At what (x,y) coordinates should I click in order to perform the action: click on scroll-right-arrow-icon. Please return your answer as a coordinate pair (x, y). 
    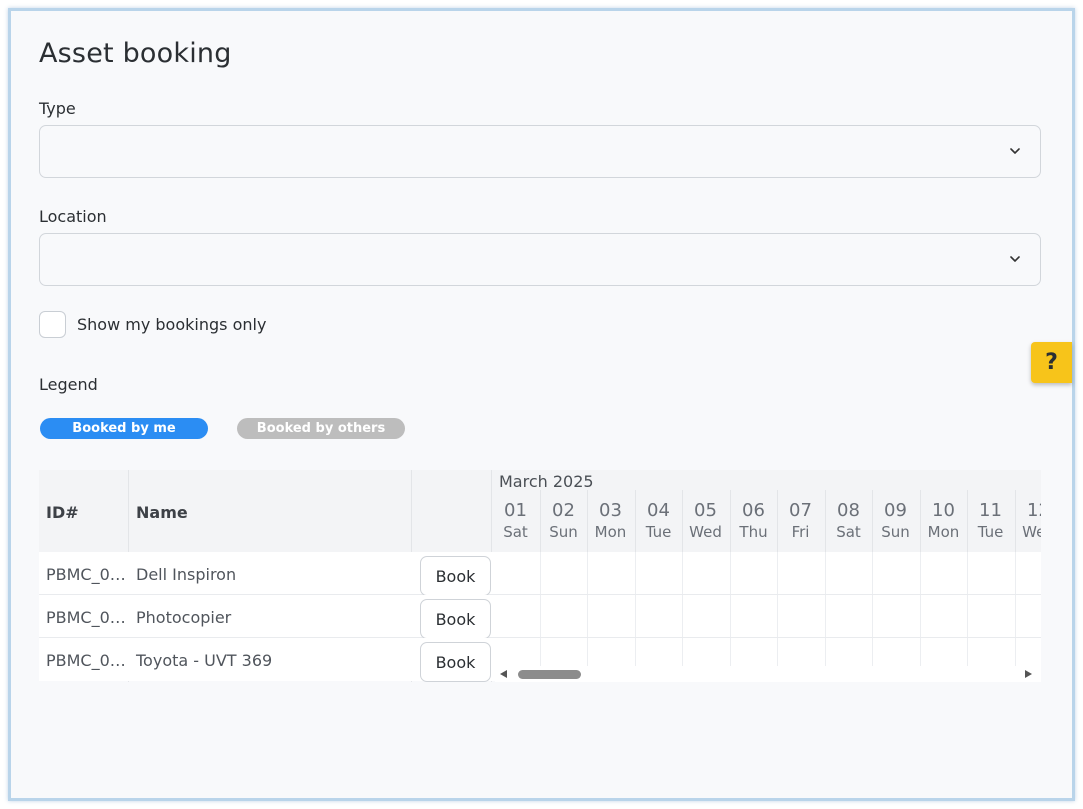
    Looking at the image, I should click on (1028, 674).